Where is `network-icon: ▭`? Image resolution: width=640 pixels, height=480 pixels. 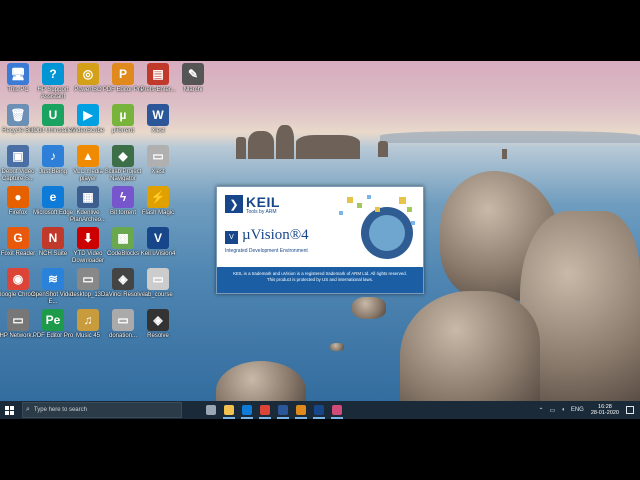
network-icon: ▭ is located at coordinates (553, 410).